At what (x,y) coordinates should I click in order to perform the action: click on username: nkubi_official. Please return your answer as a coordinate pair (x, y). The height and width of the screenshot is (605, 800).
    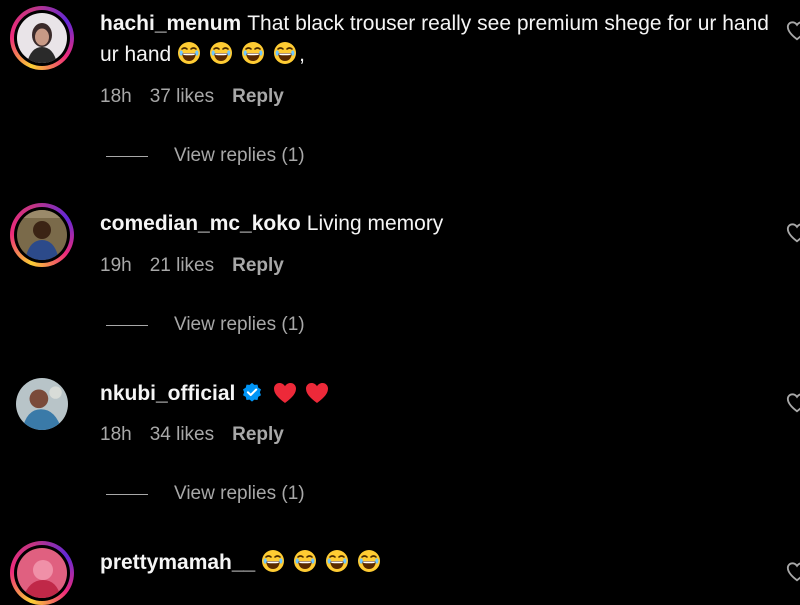
    Looking at the image, I should click on (167, 393).